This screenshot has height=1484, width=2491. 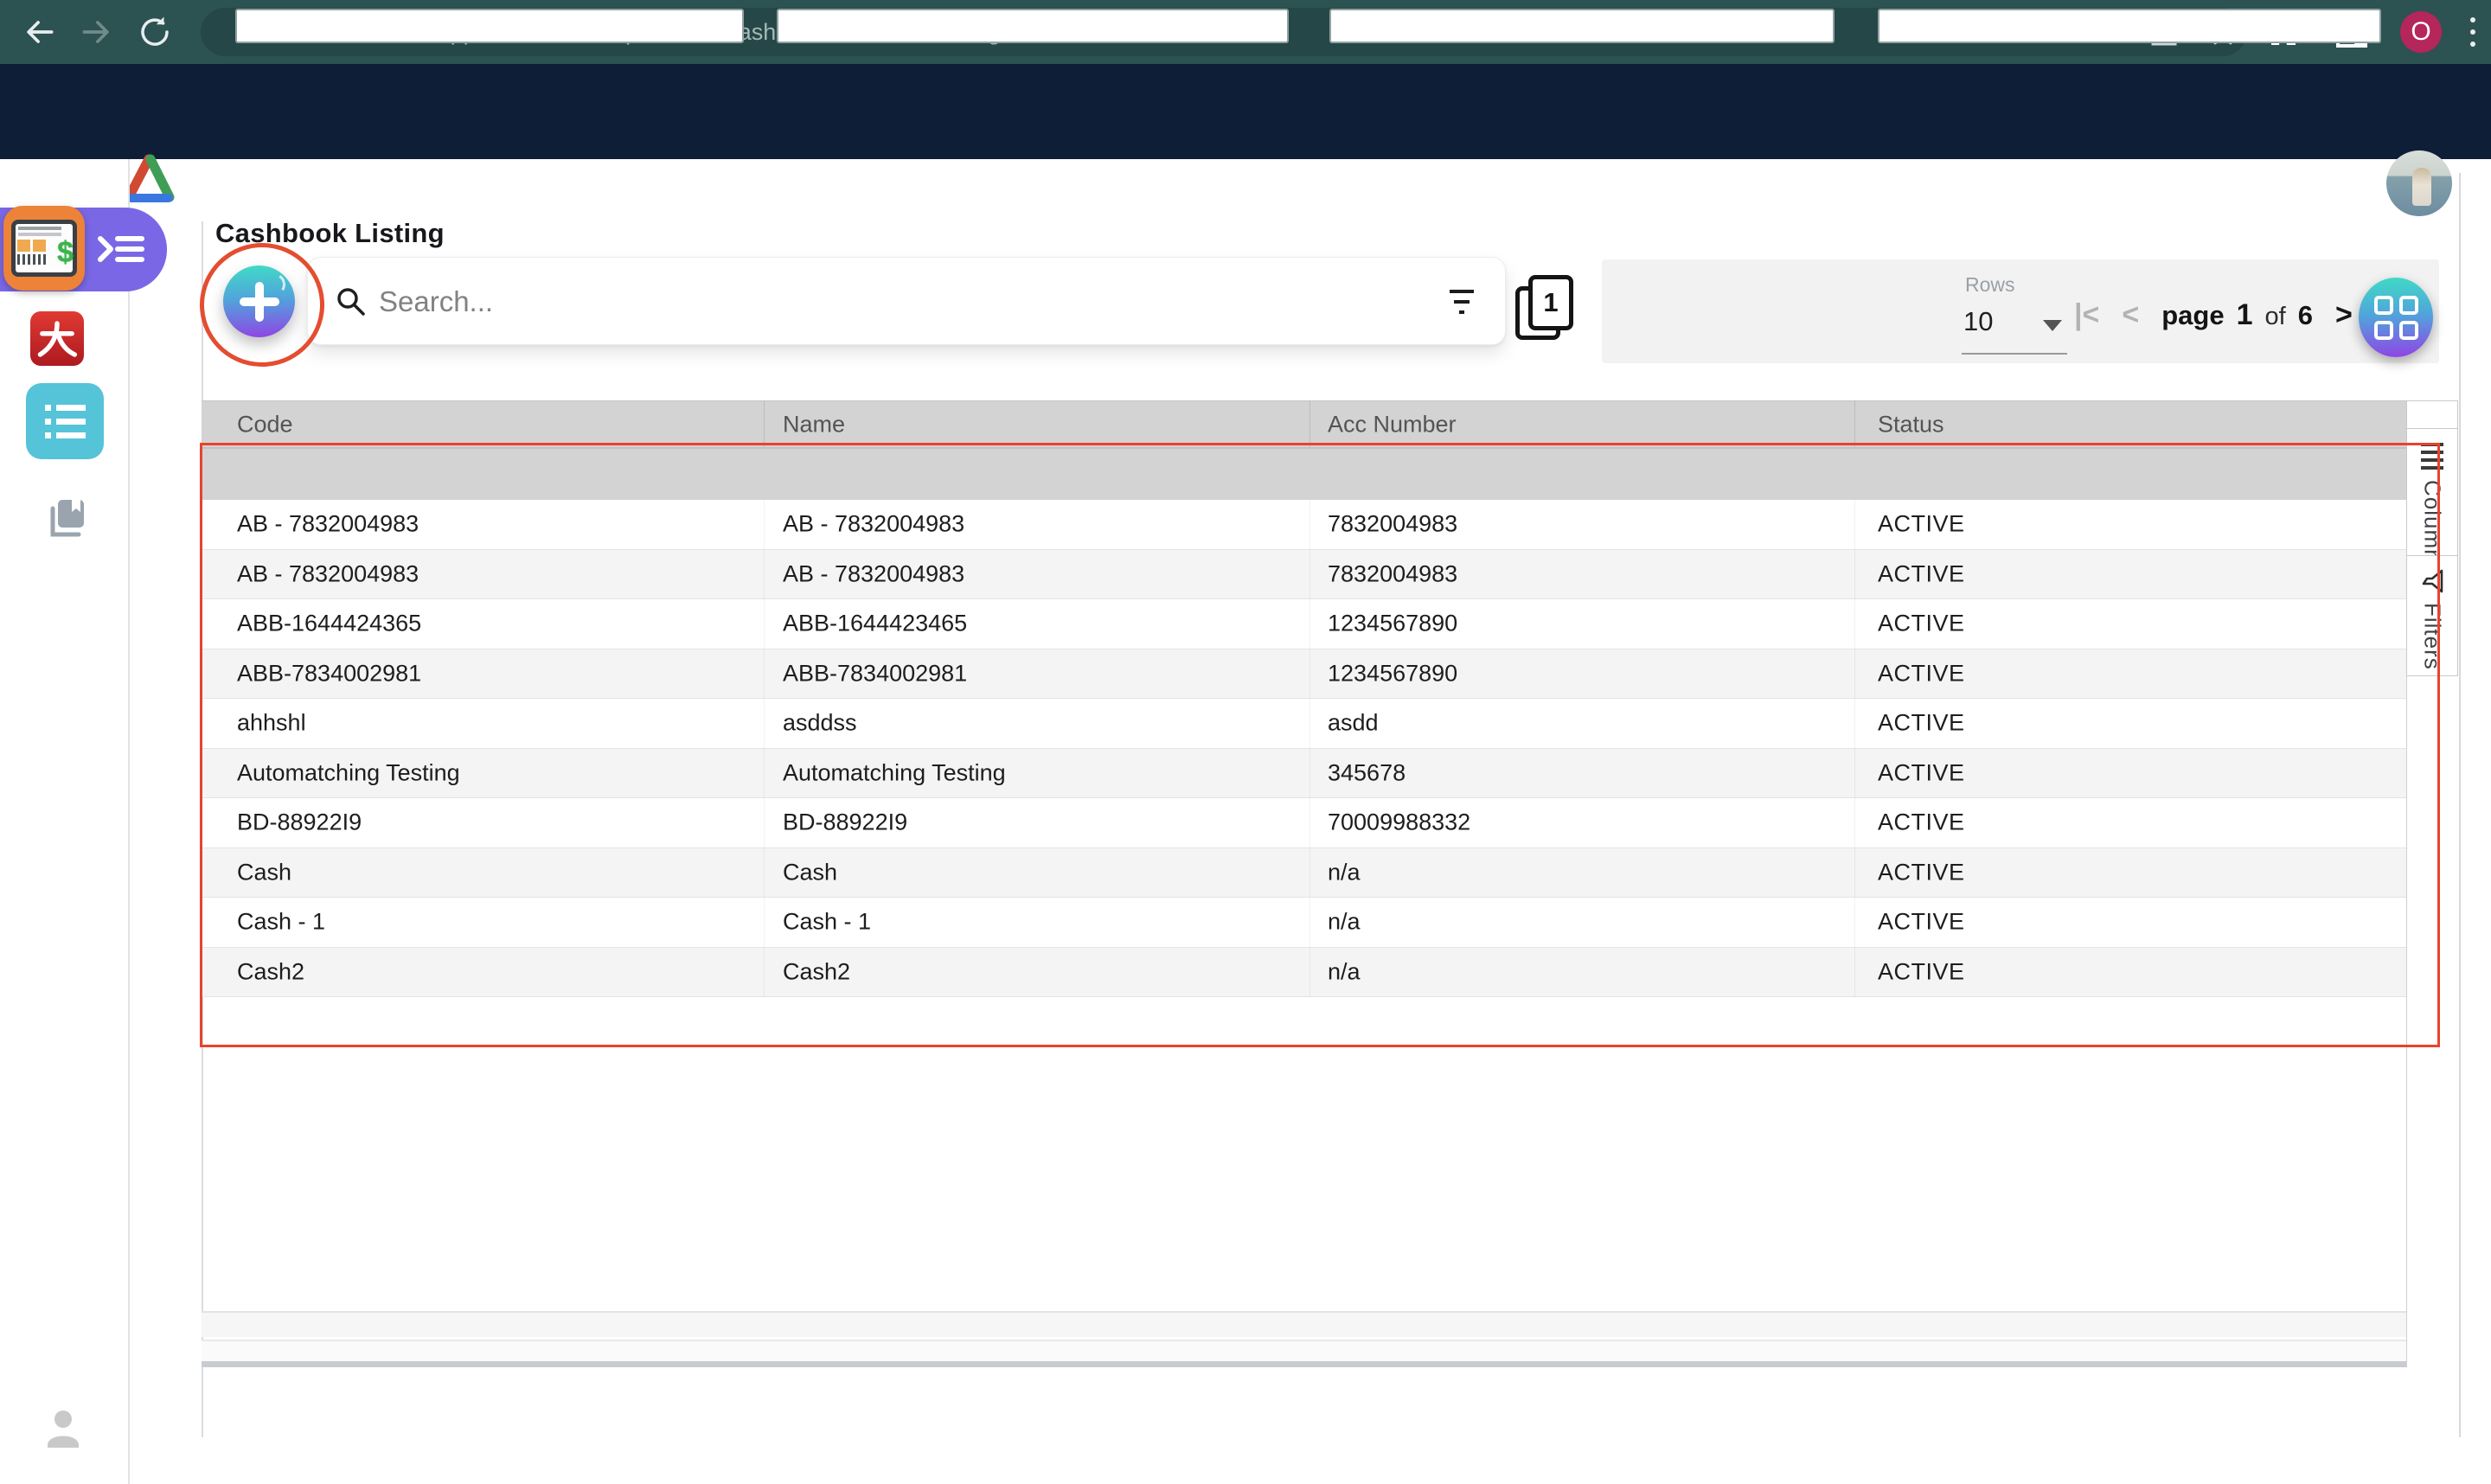 I want to click on page-title: Cashbook Listing, so click(x=330, y=233).